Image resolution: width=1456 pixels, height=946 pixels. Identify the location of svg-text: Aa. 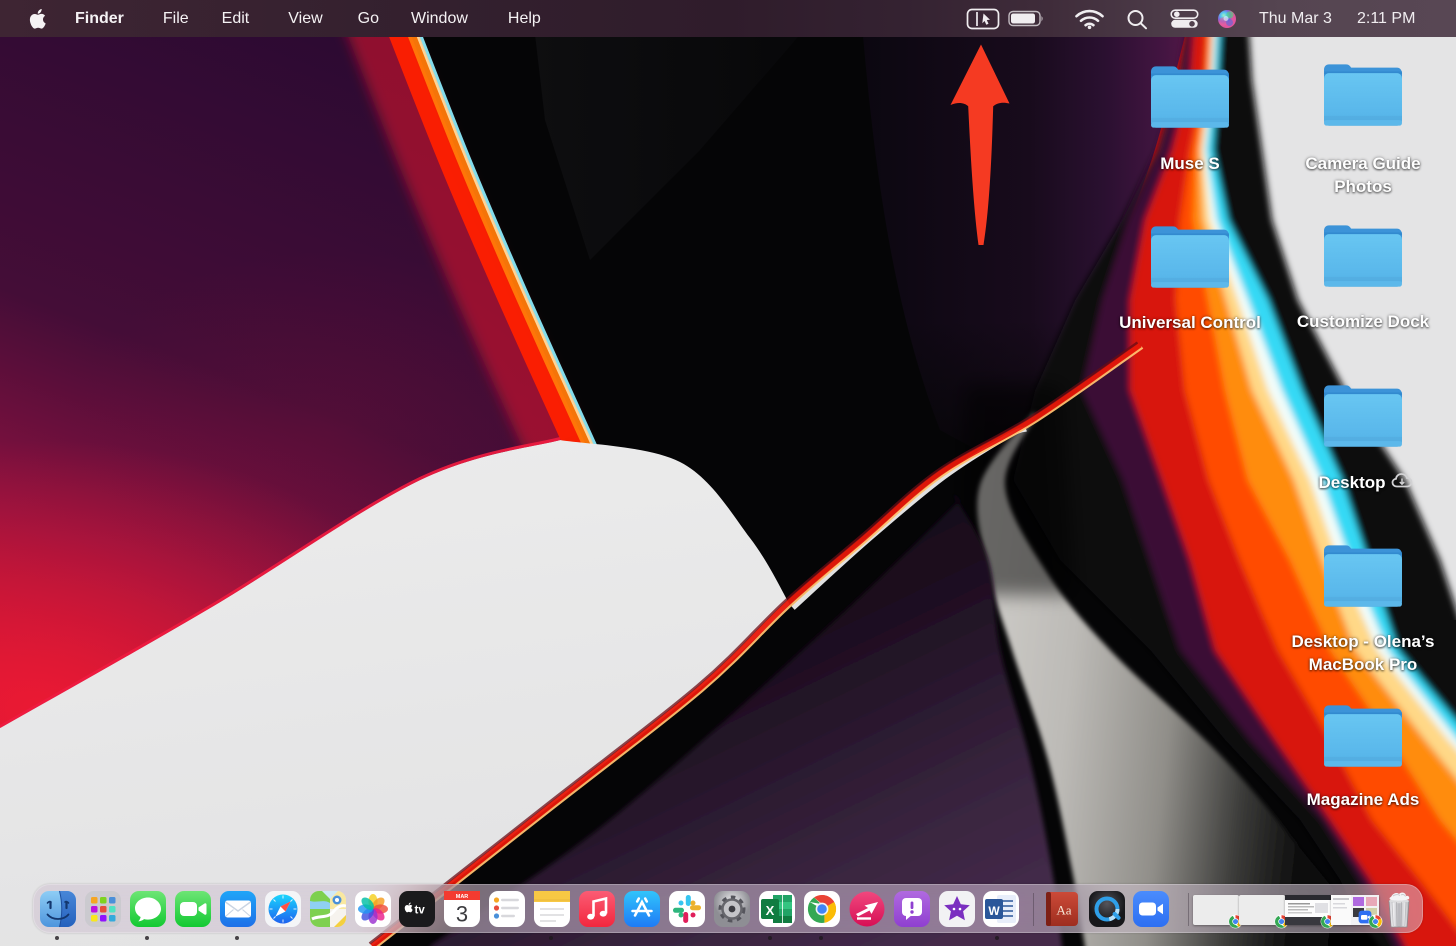
(1063, 910).